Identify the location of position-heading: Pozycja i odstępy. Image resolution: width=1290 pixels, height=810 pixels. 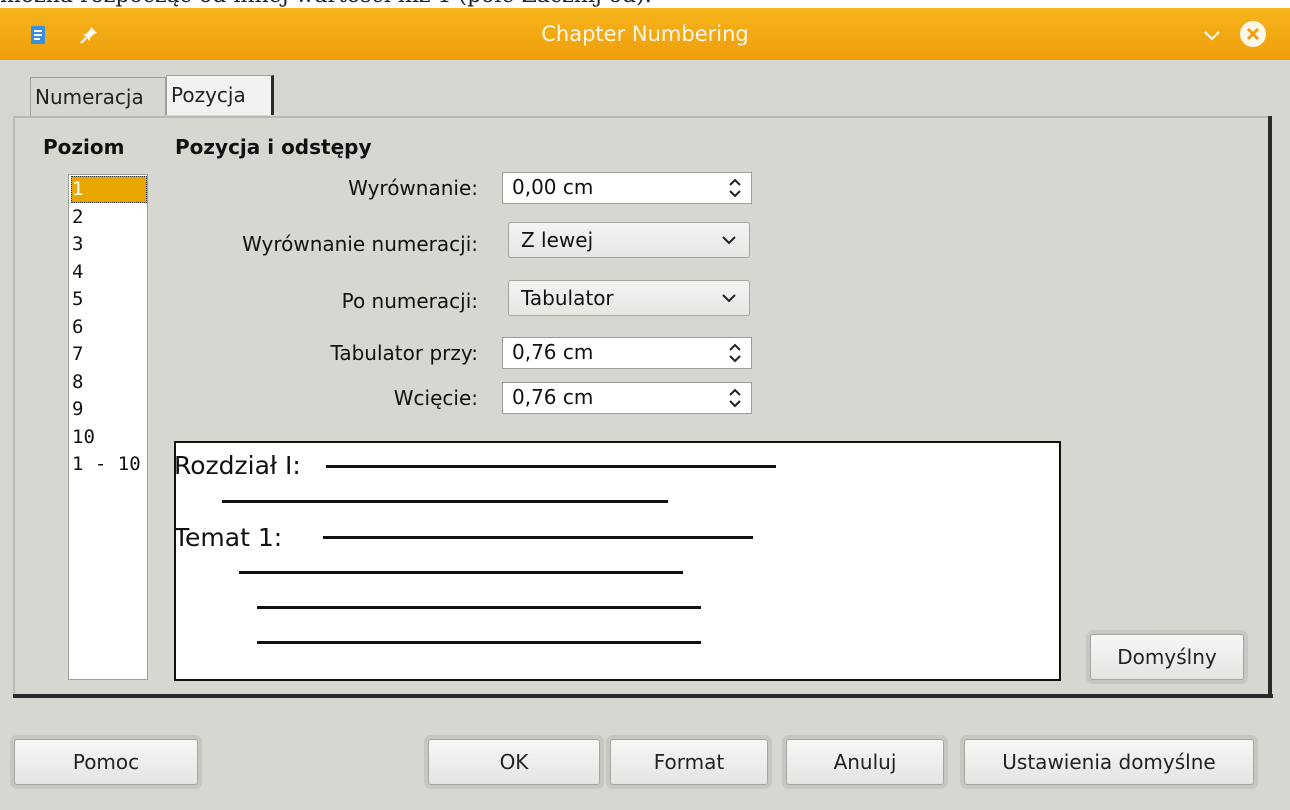
(273, 147).